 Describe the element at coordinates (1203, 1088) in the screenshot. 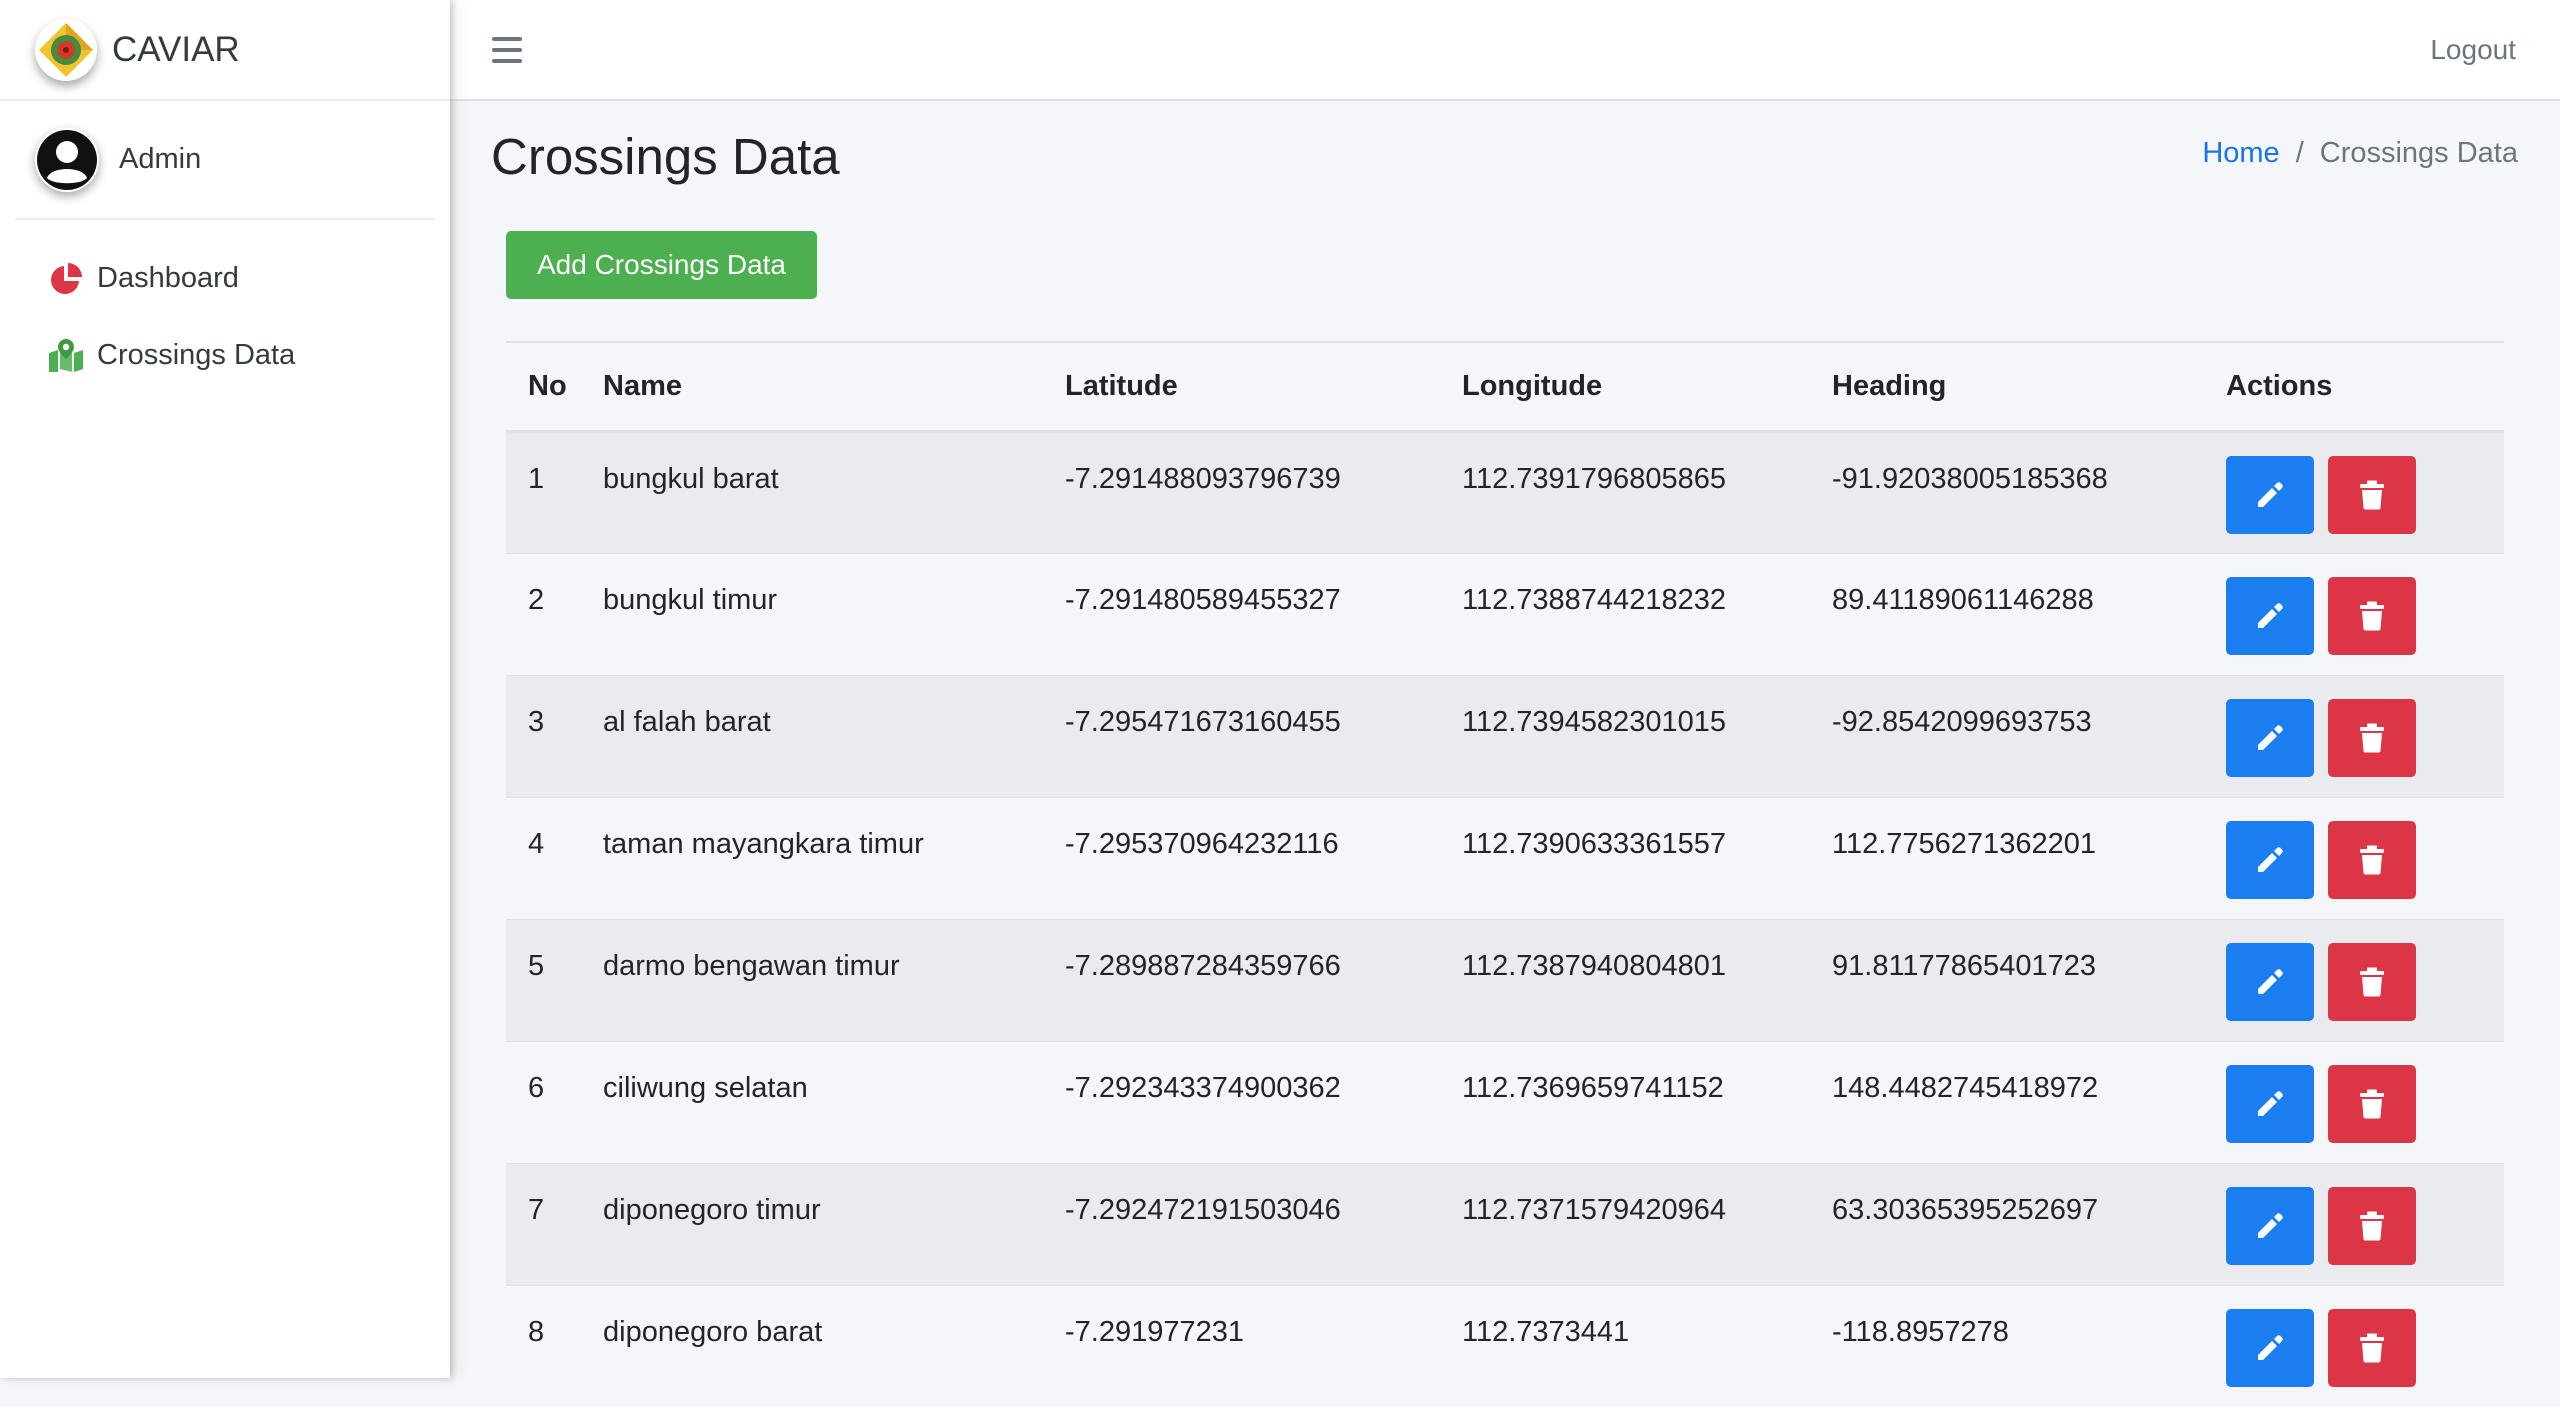

I see `cell-latitude-value: -7.292343374900362` at that location.